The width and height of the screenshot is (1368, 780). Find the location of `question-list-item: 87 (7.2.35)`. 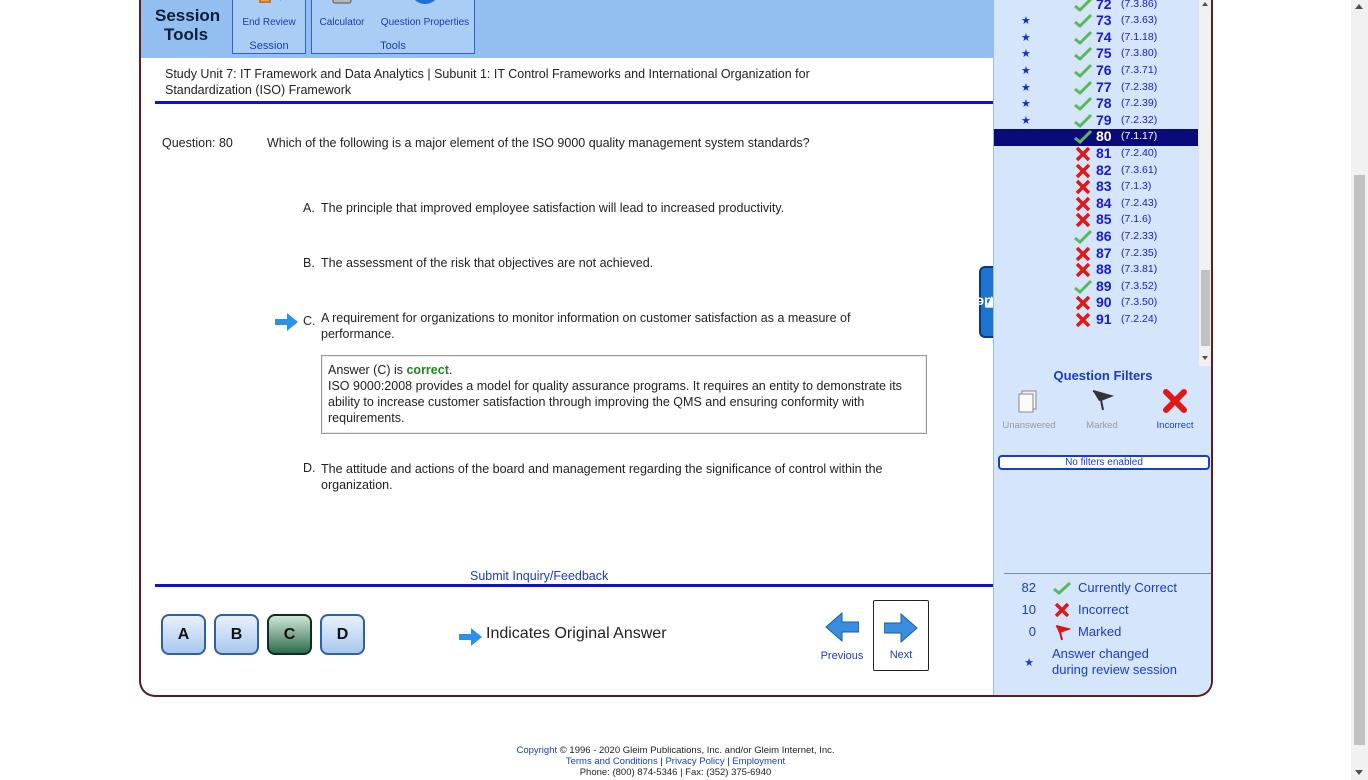

question-list-item: 87 (7.2.35) is located at coordinates (1096, 254).